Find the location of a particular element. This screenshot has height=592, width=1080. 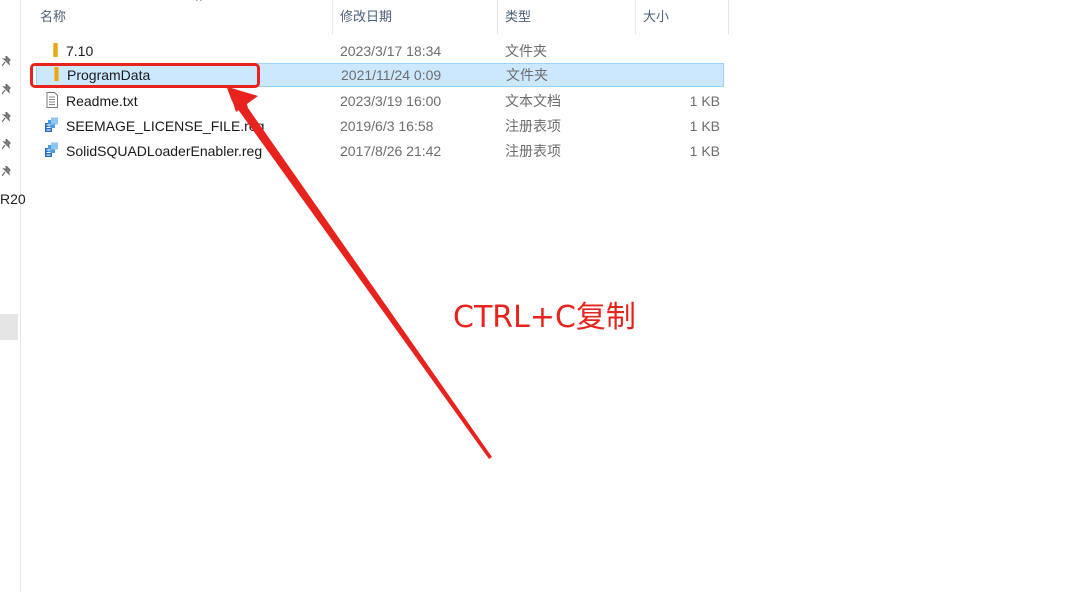

file-row: 7.10 2023/3/17 18:34 文件夹 is located at coordinates (380, 51).